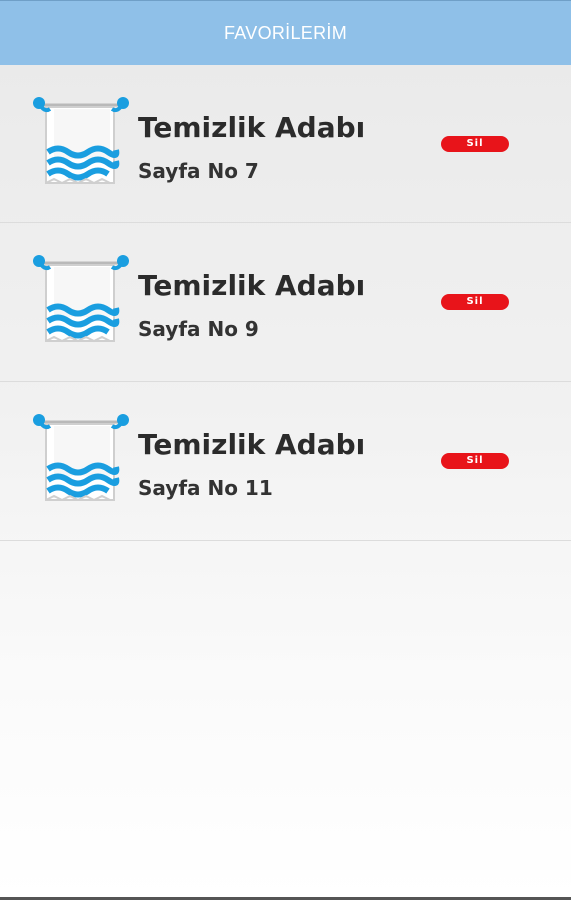 The height and width of the screenshot is (900, 571). What do you see at coordinates (198, 329) in the screenshot?
I see `favorite-page-number: Sayfa No 9` at bounding box center [198, 329].